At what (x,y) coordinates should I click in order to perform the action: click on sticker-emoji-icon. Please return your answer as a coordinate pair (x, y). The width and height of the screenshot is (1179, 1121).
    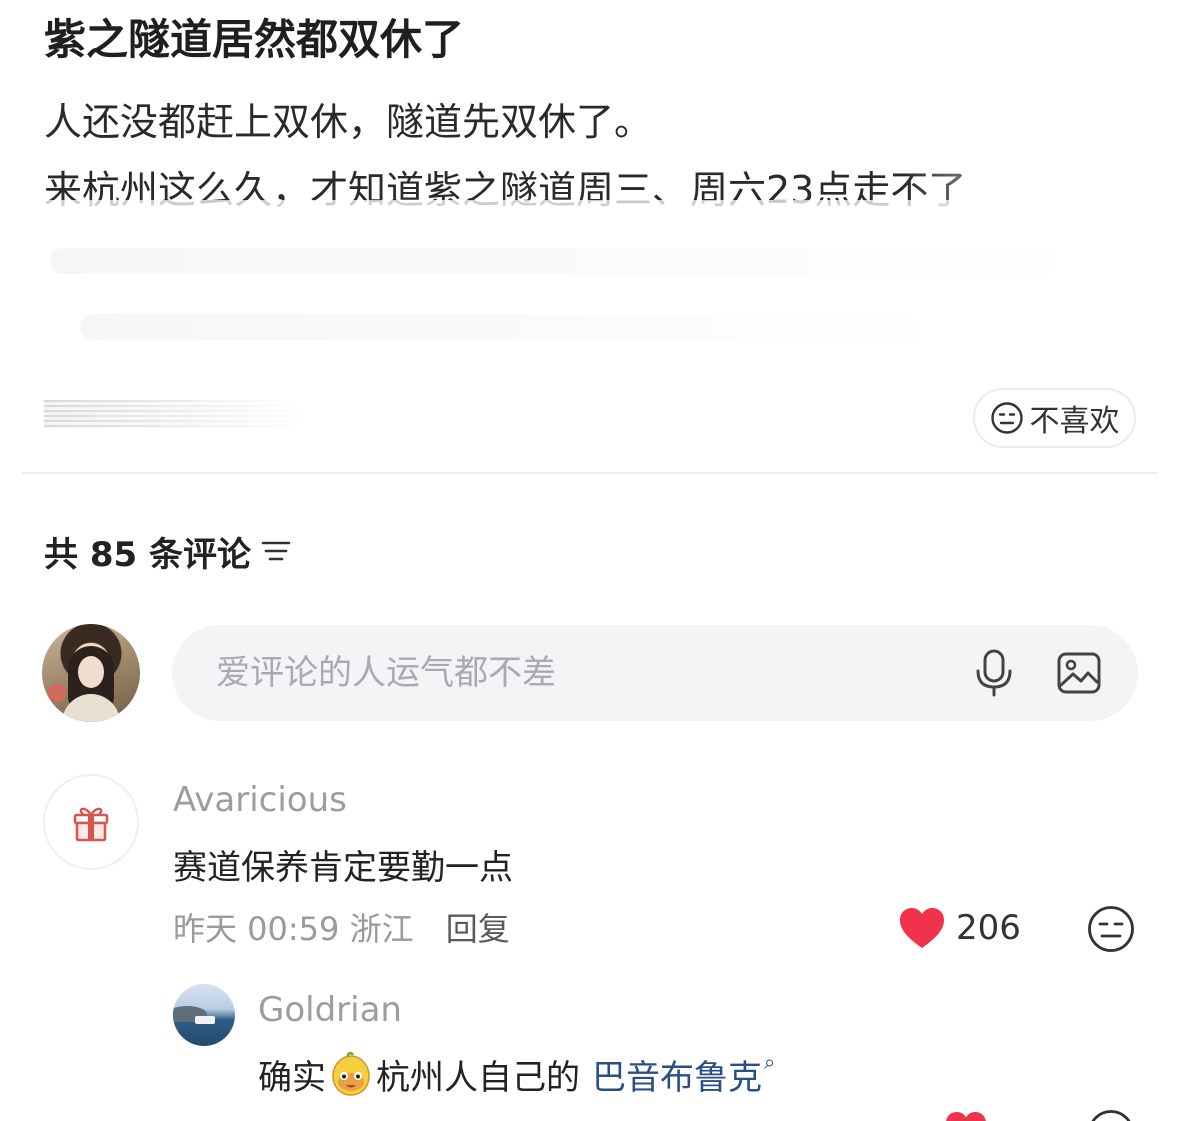
    Looking at the image, I should click on (351, 1073).